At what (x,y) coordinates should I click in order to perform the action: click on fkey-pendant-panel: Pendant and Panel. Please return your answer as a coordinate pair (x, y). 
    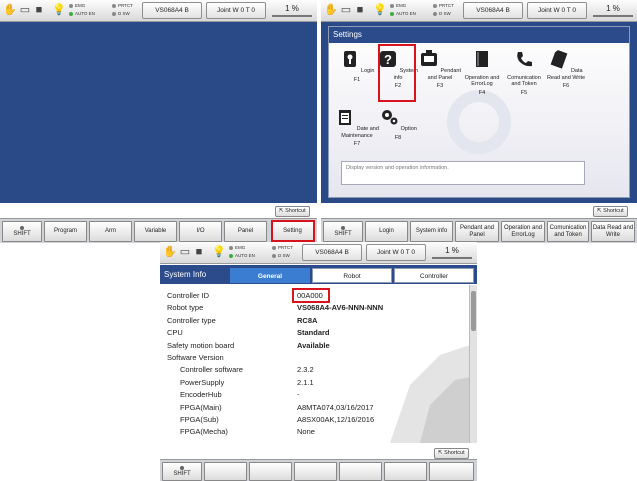
    Looking at the image, I should click on (477, 231).